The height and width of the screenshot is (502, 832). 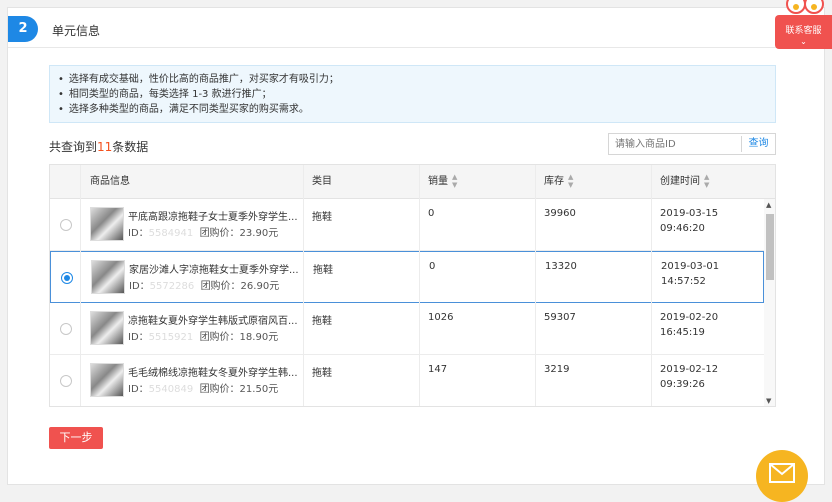 I want to click on result-prefix: 共查询到, so click(x=73, y=147).